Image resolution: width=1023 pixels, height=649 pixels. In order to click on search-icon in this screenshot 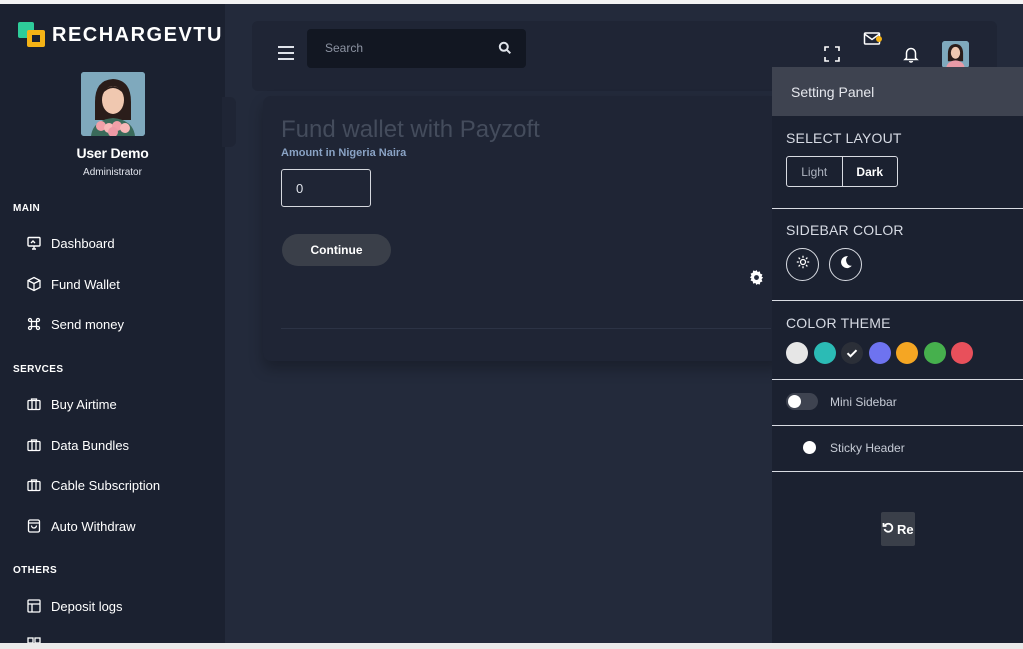, I will do `click(505, 48)`.